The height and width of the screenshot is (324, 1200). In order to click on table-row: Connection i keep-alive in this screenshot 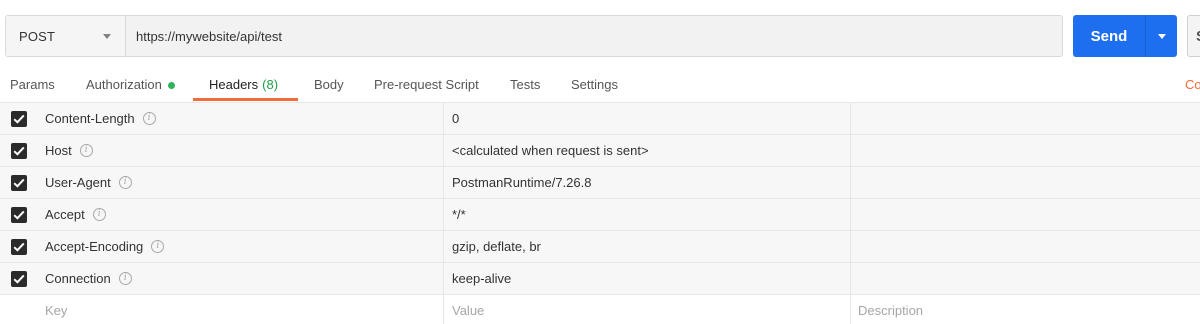, I will do `click(600, 279)`.